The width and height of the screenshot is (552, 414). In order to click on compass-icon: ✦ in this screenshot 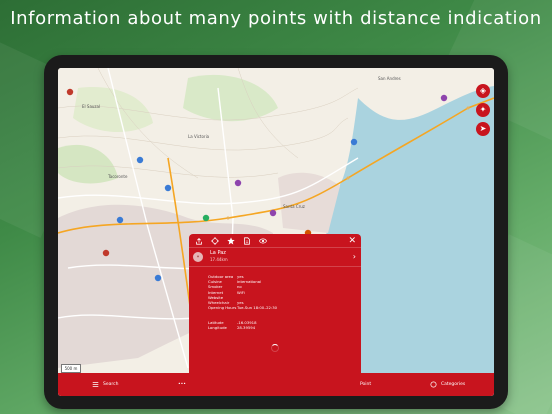, I will do `click(483, 109)`.